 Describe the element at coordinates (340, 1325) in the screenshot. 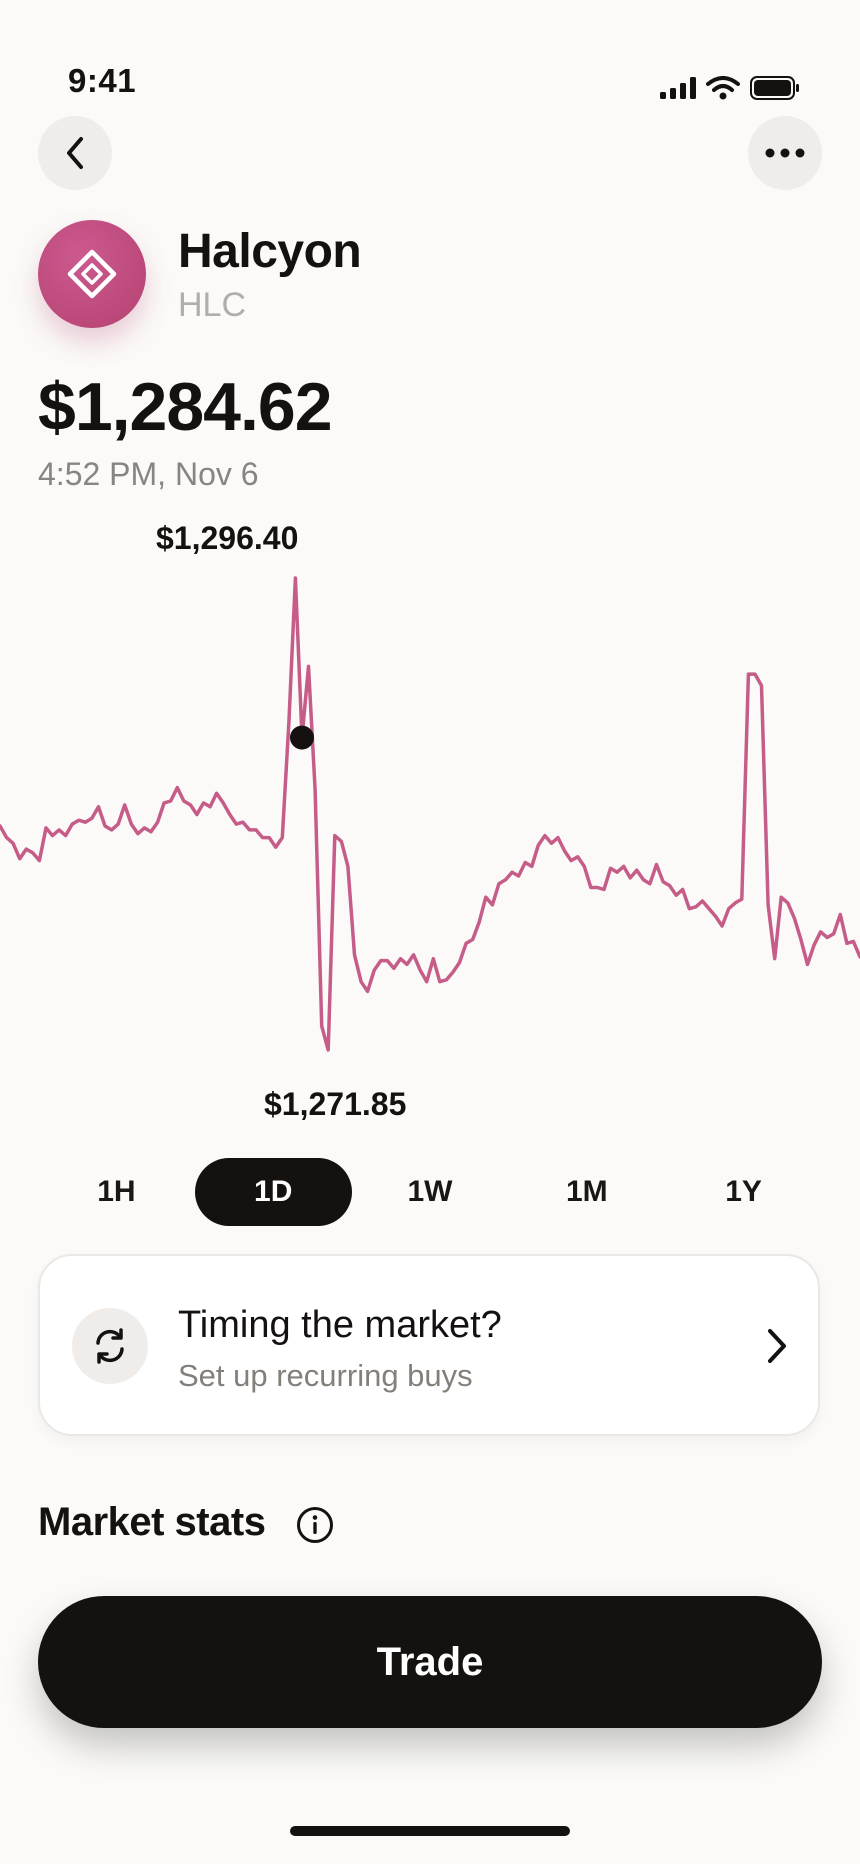

I see `promo-title: Timing the market?` at that location.